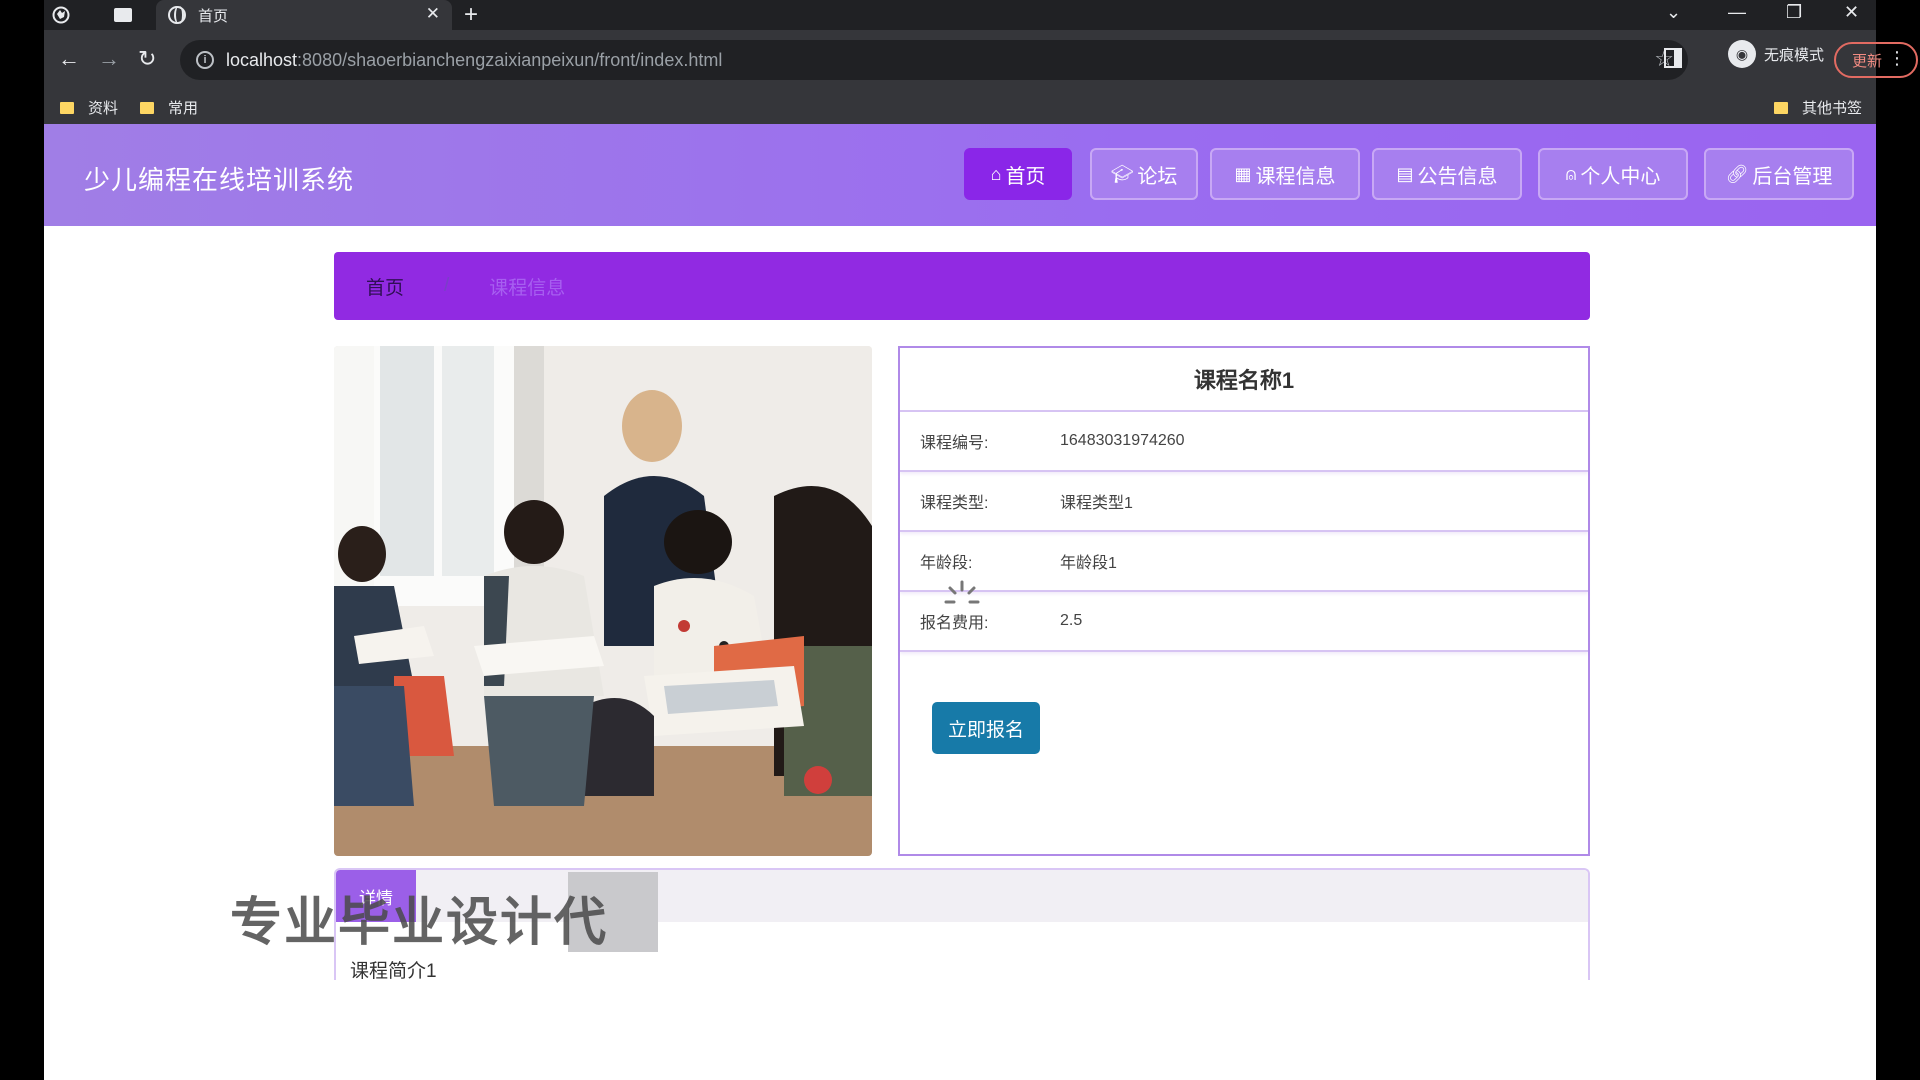 This screenshot has height=1080, width=1920. What do you see at coordinates (1832, 108) in the screenshot?
I see `other-bookmarks-label: 其他书签` at bounding box center [1832, 108].